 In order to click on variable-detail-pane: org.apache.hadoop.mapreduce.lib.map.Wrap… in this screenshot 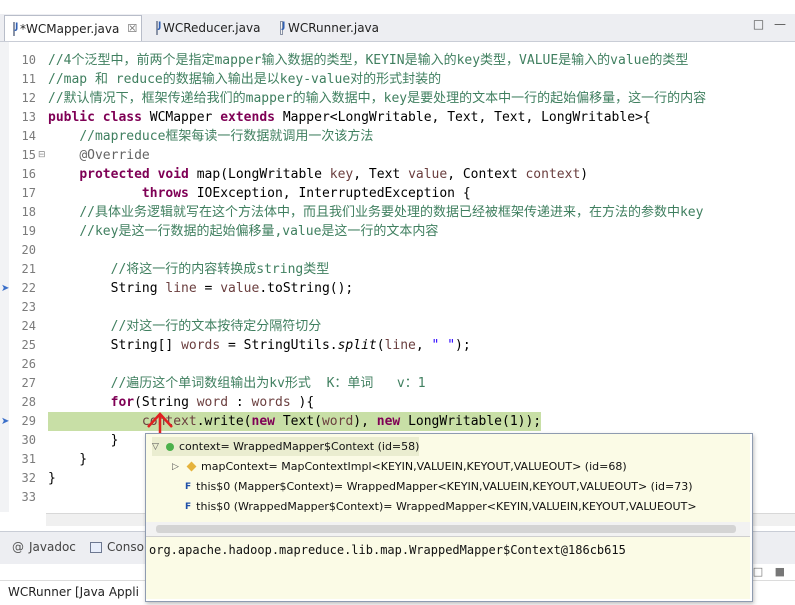, I will do `click(448, 568)`.